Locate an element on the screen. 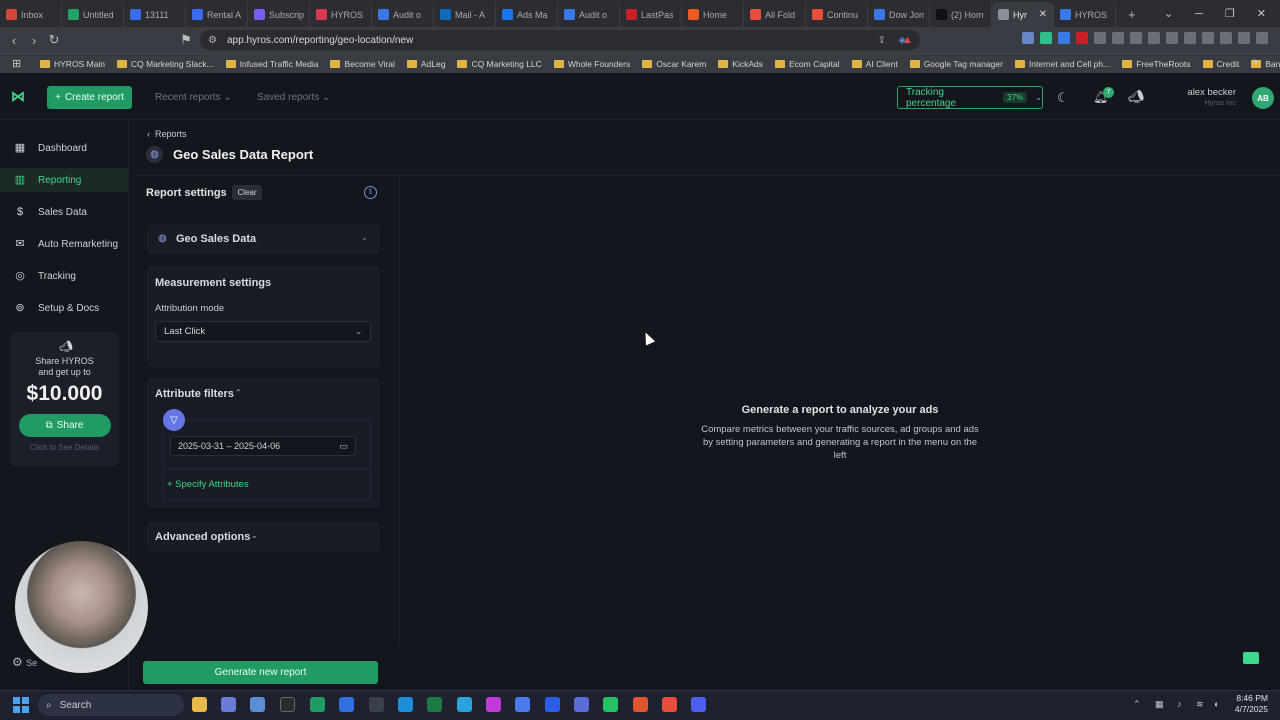 The width and height of the screenshot is (1280, 720). filter-icon: ▽ is located at coordinates (174, 420).